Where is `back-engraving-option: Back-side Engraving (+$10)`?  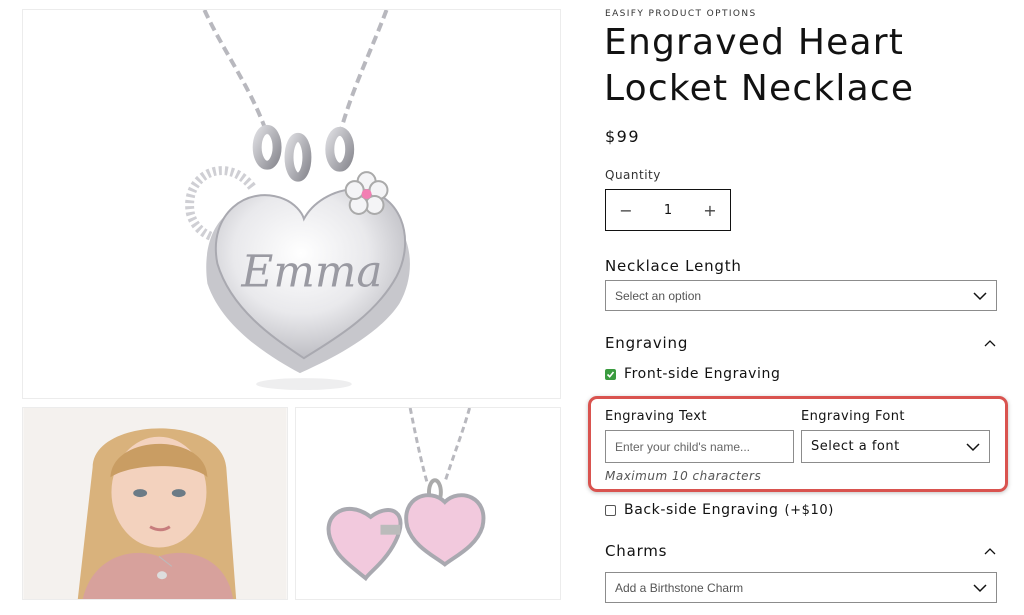
back-engraving-option: Back-side Engraving (+$10) is located at coordinates (719, 510).